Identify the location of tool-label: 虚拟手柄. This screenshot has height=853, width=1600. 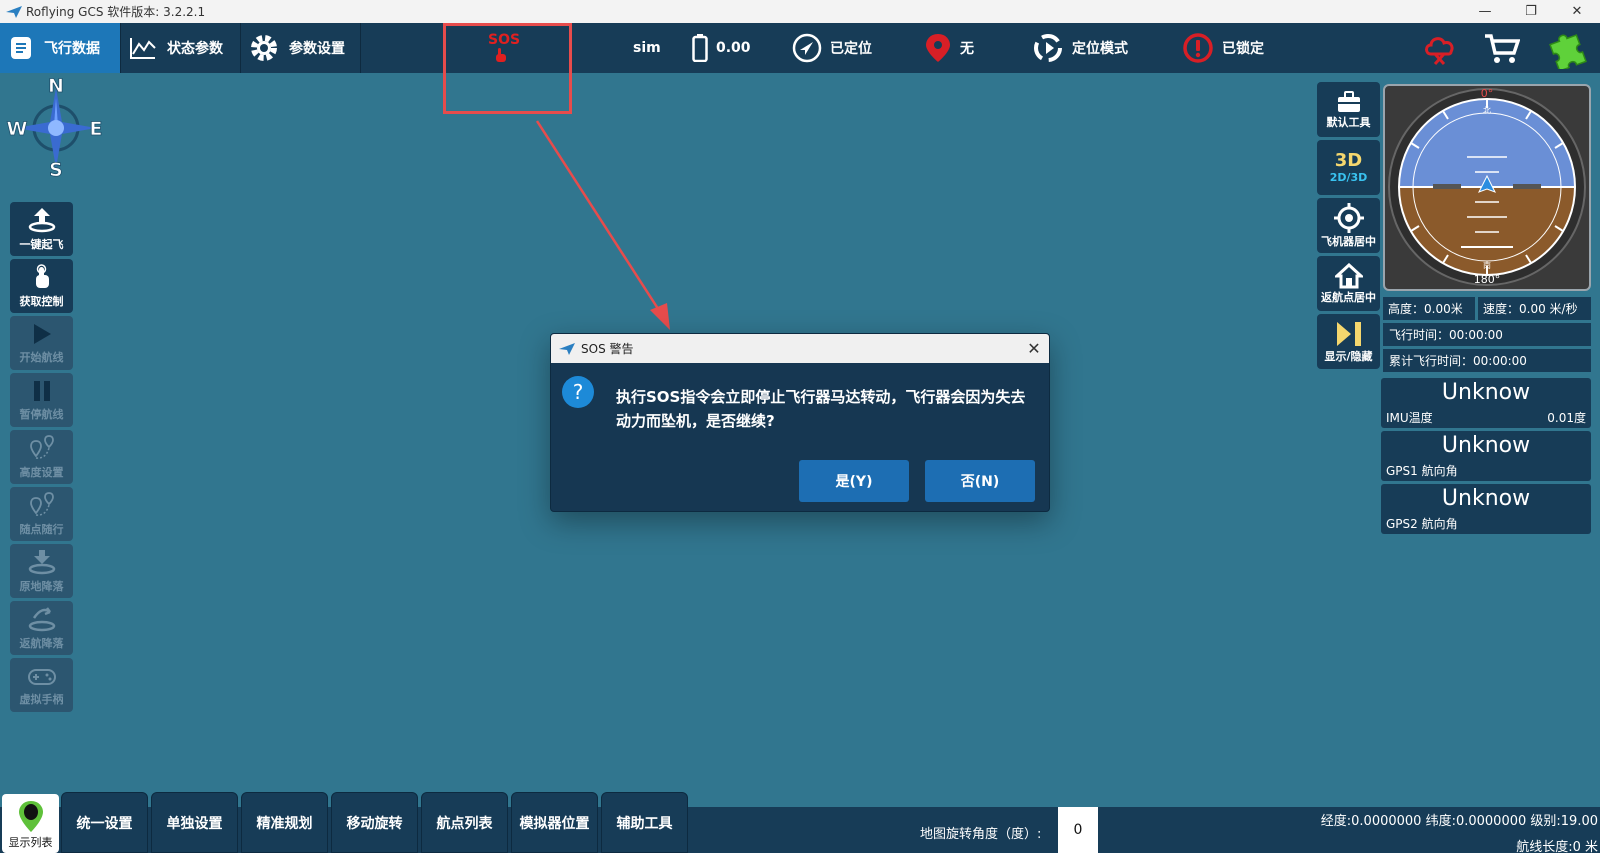
(41, 699).